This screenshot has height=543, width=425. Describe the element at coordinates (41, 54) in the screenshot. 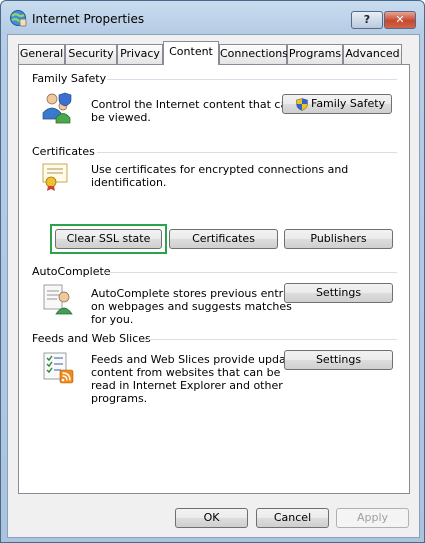

I see `tab-general: General` at that location.